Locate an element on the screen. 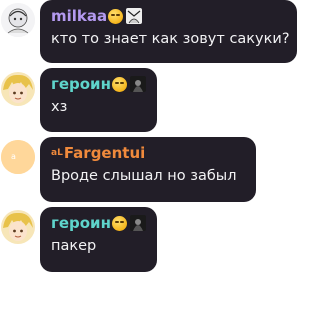 The width and height of the screenshot is (320, 320). message-text: Вроде слышал но забыл is located at coordinates (144, 176).